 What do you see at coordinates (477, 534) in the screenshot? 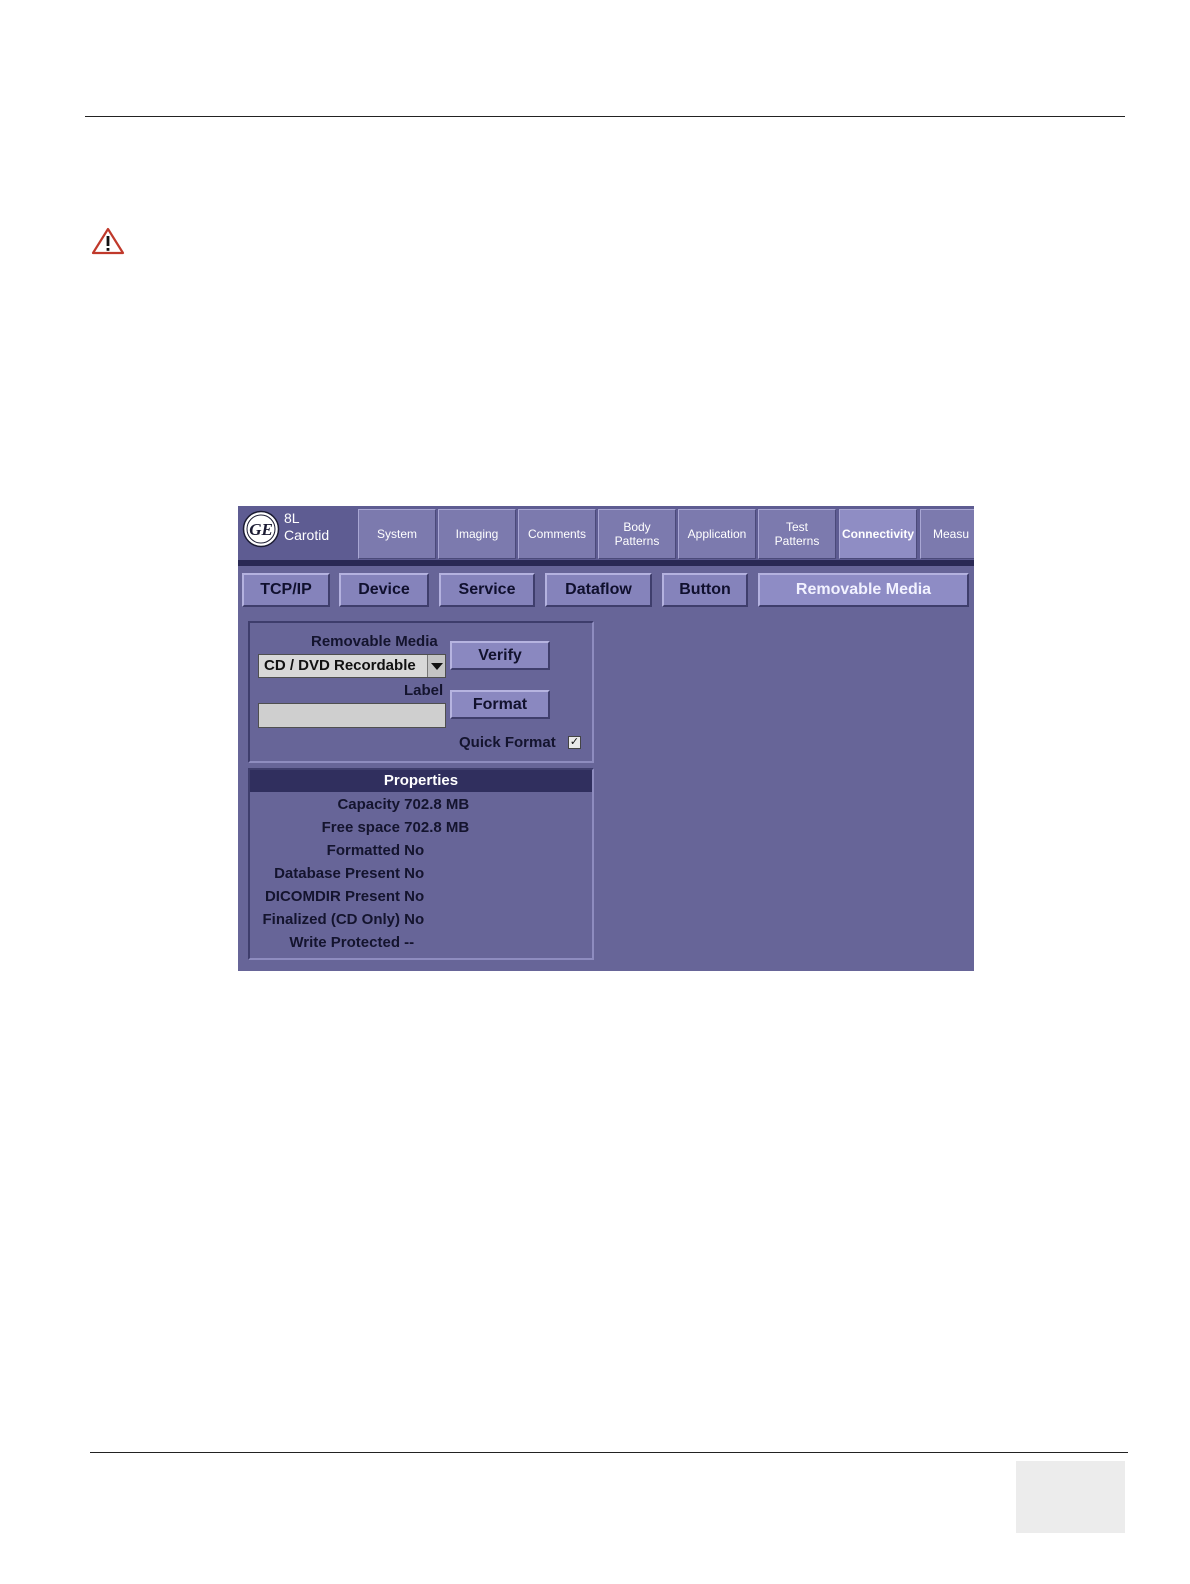
I see `tab-imaging: Imaging` at bounding box center [477, 534].